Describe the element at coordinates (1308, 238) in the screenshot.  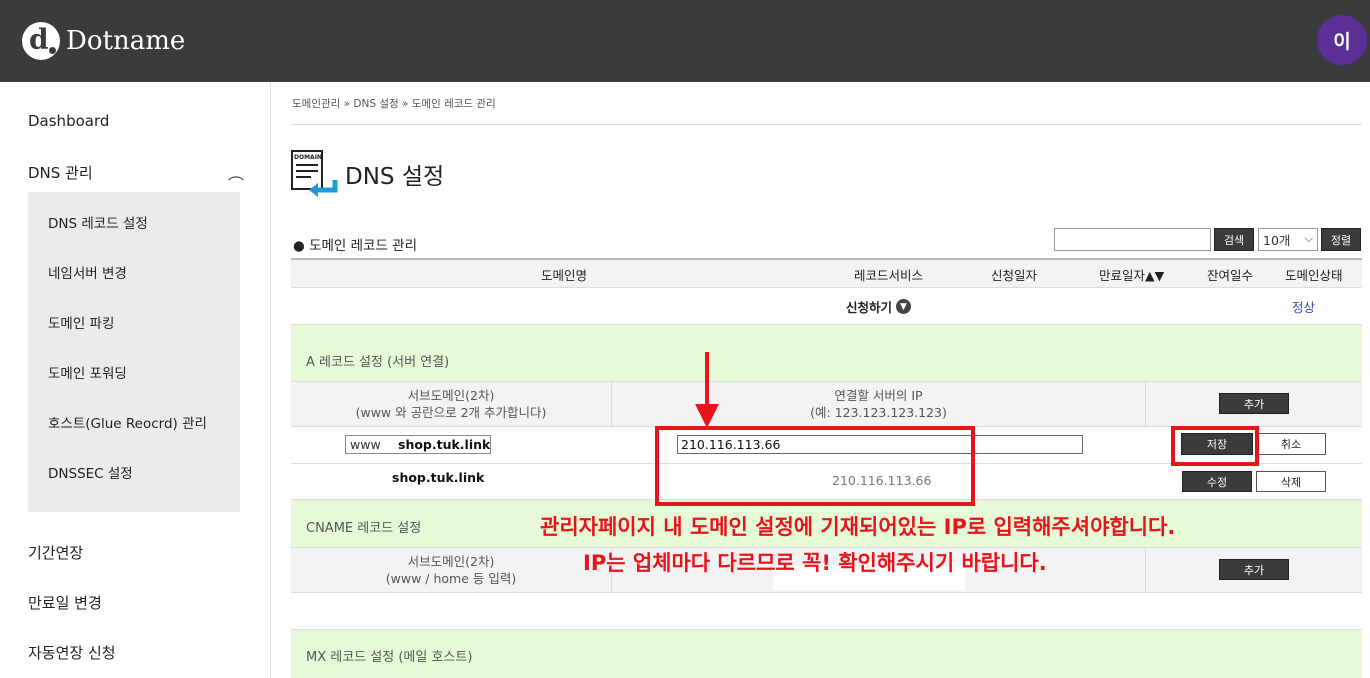
I see `chevron-down-icon: ⌵` at that location.